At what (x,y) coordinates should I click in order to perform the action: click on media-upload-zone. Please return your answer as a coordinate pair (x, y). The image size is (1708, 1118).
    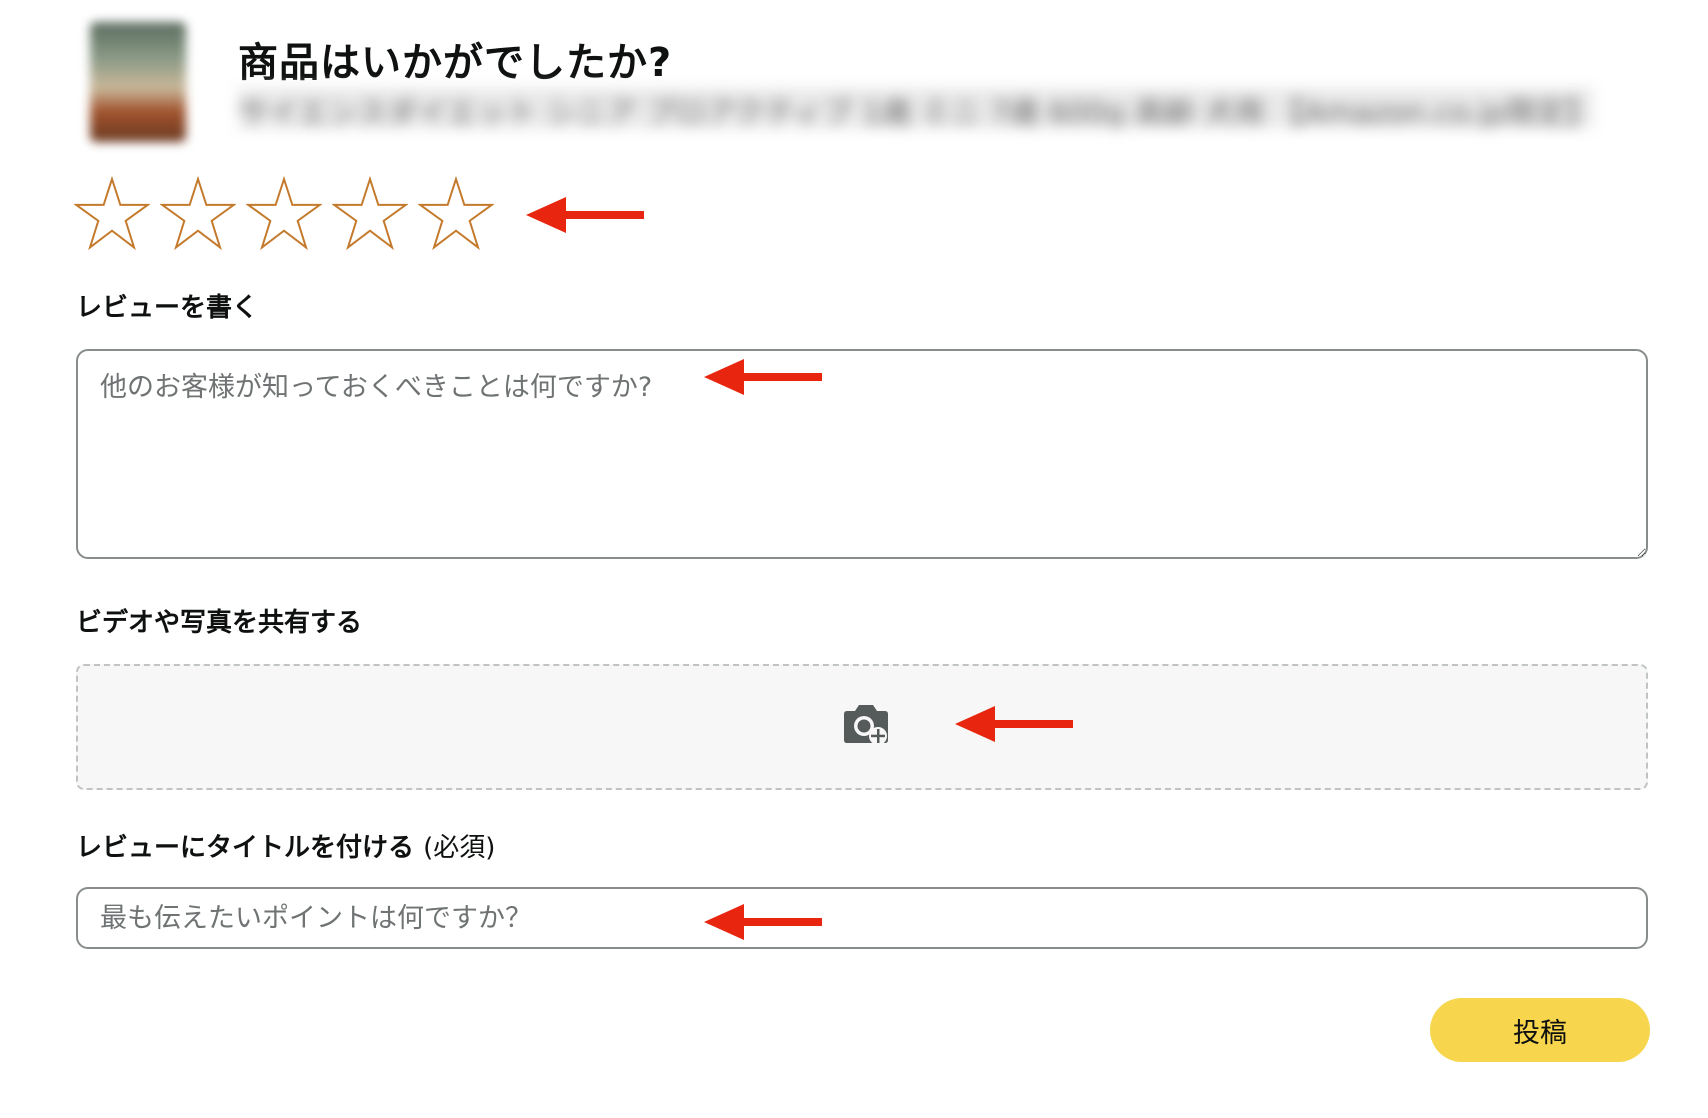
    Looking at the image, I should click on (862, 727).